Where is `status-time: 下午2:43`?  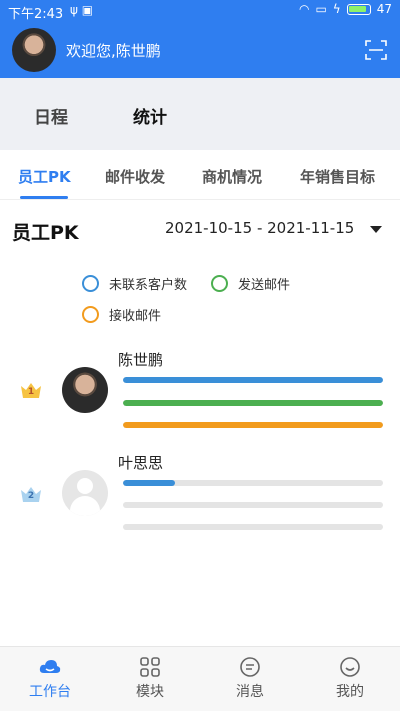 status-time: 下午2:43 is located at coordinates (36, 14).